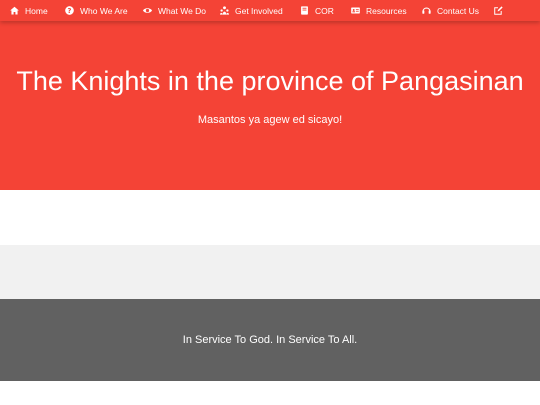 The height and width of the screenshot is (405, 540). Describe the element at coordinates (304, 10) in the screenshot. I see `book-icon` at that location.